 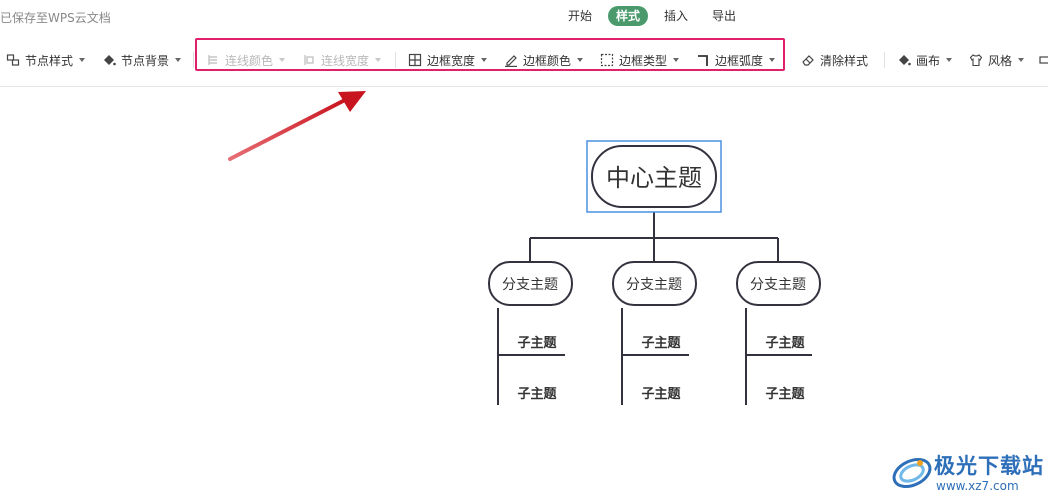 I want to click on annotation-arrow, so click(x=297, y=126).